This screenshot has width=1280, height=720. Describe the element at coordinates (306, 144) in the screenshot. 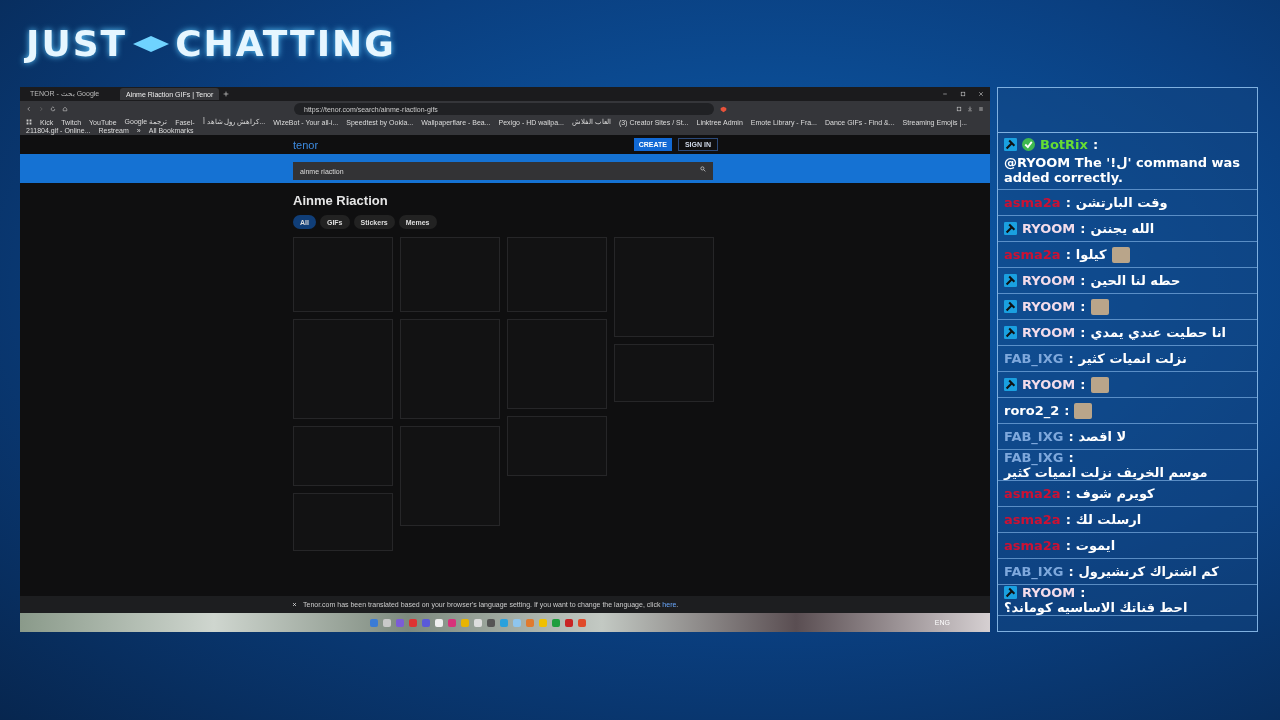

I see `tenor-logo: tenor` at that location.